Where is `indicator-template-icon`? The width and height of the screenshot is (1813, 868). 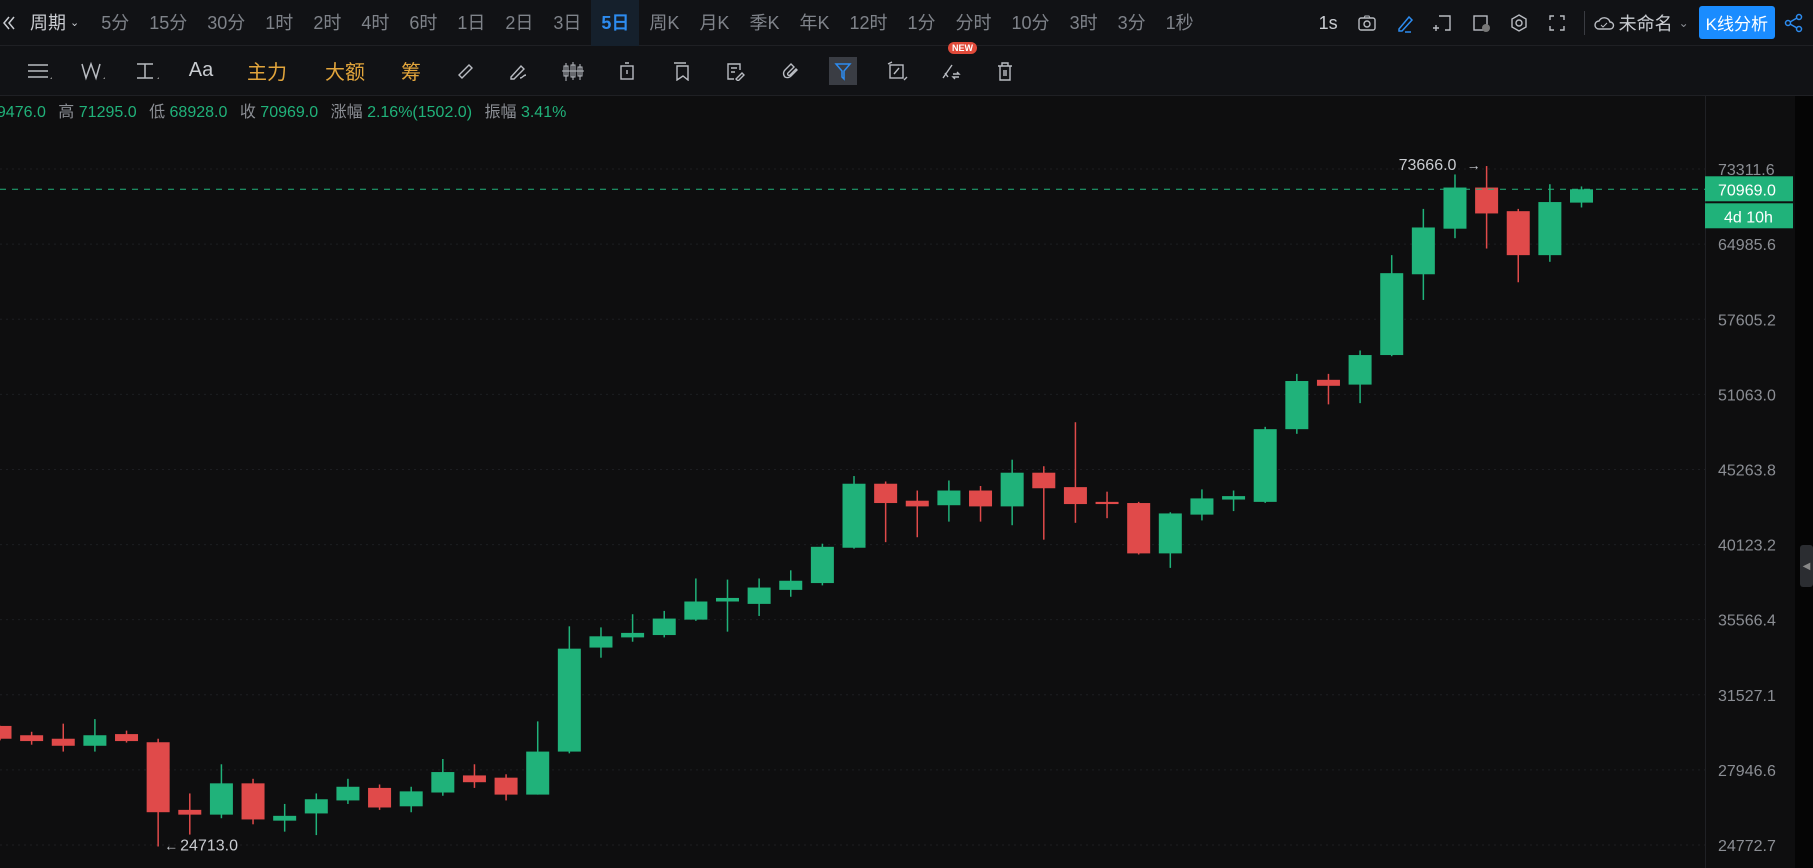 indicator-template-icon is located at coordinates (1481, 23).